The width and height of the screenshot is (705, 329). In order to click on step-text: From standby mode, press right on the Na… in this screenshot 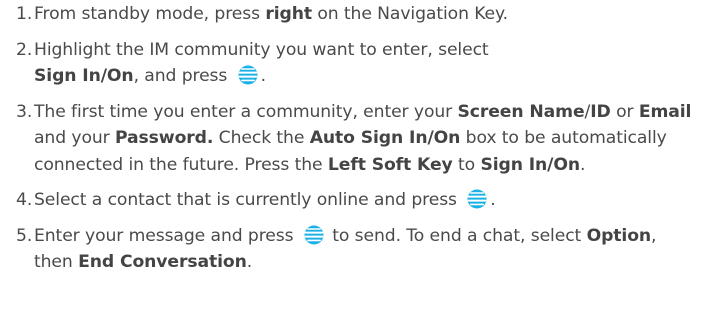, I will do `click(271, 14)`.